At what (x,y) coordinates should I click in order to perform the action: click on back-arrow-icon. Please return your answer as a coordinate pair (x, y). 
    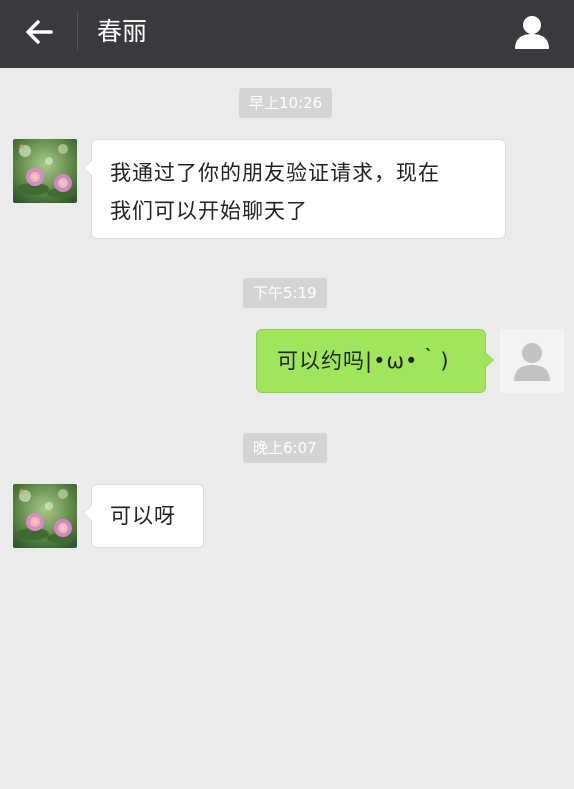
    Looking at the image, I should click on (39, 32).